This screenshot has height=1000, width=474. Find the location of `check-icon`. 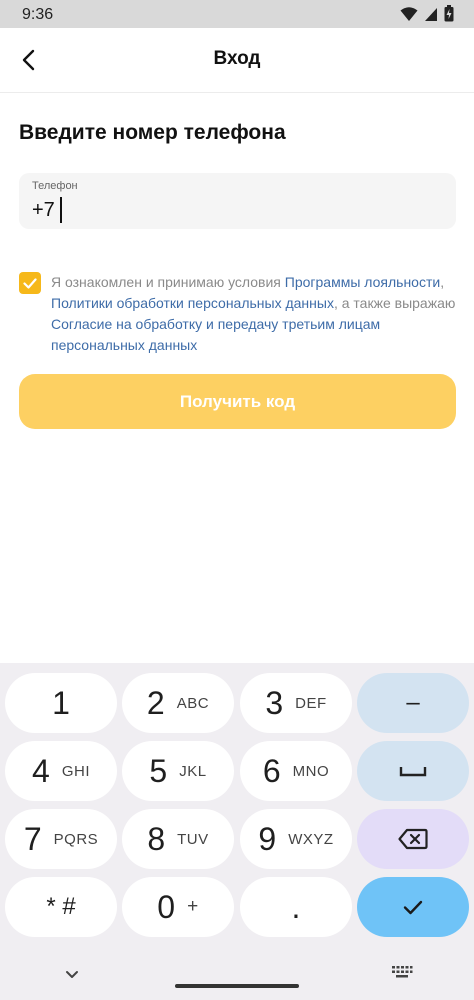

check-icon is located at coordinates (30, 283).